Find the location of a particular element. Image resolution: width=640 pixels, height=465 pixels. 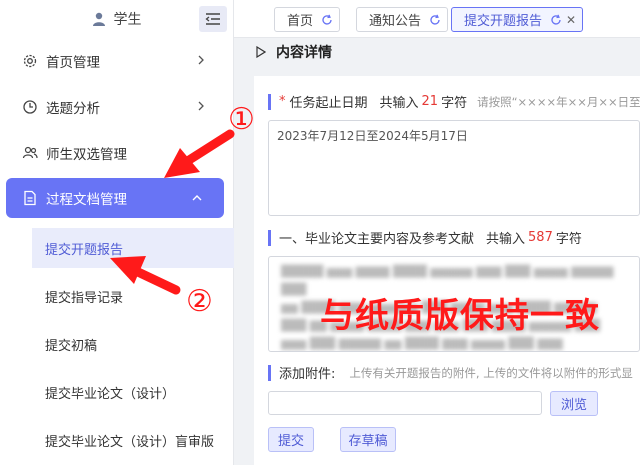

user-name: 学生 is located at coordinates (127, 20).